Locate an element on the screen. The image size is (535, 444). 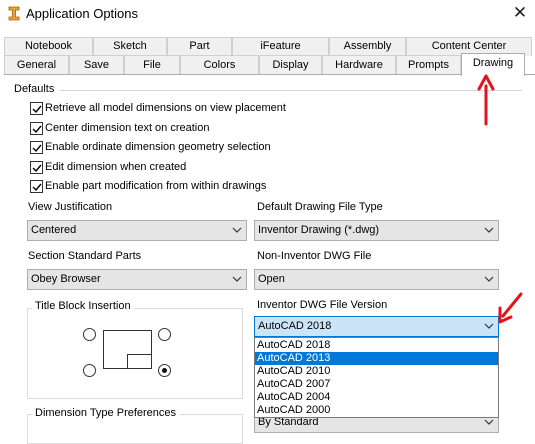
select-value: Open is located at coordinates (271, 279).